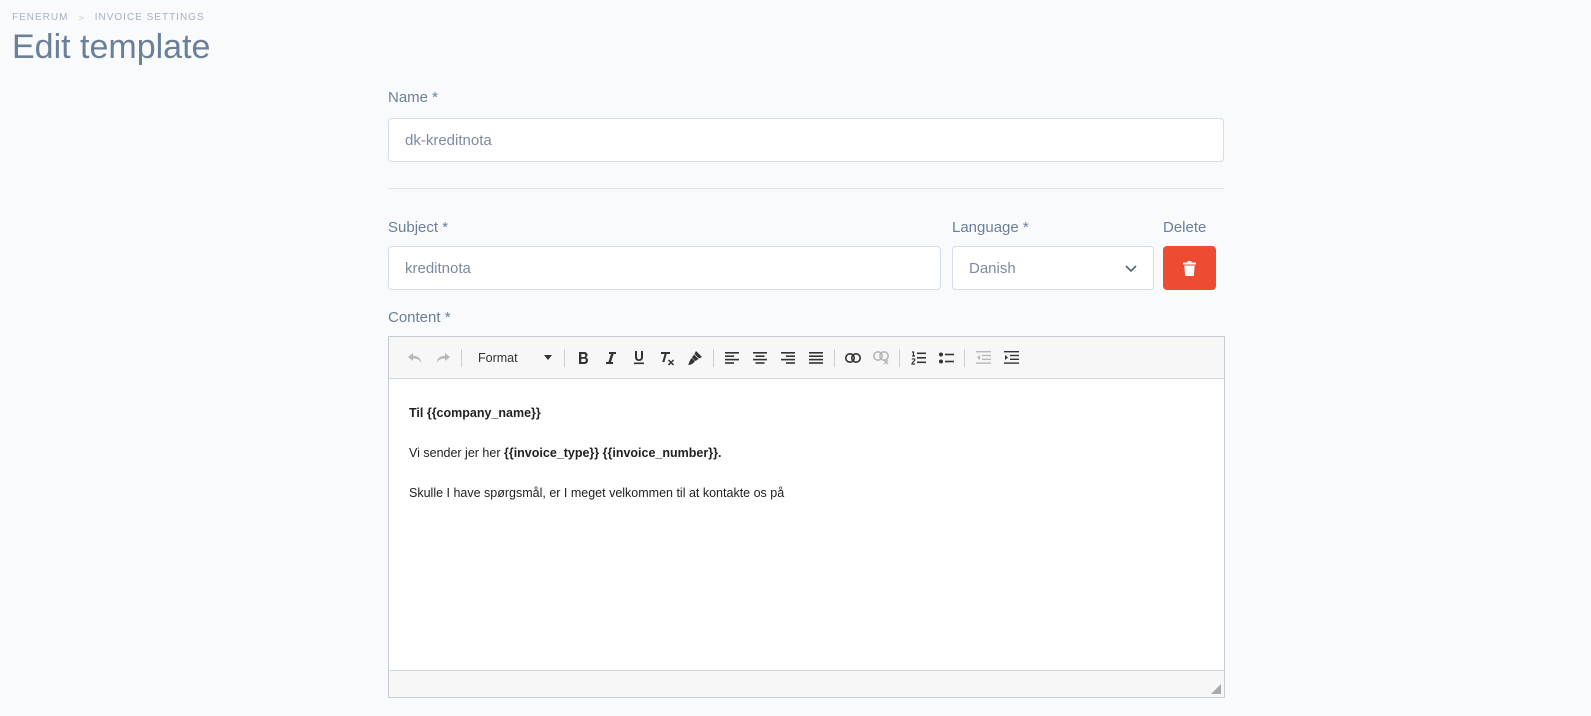 The height and width of the screenshot is (716, 1591). What do you see at coordinates (1053, 268) in the screenshot?
I see `language-select: Danish` at bounding box center [1053, 268].